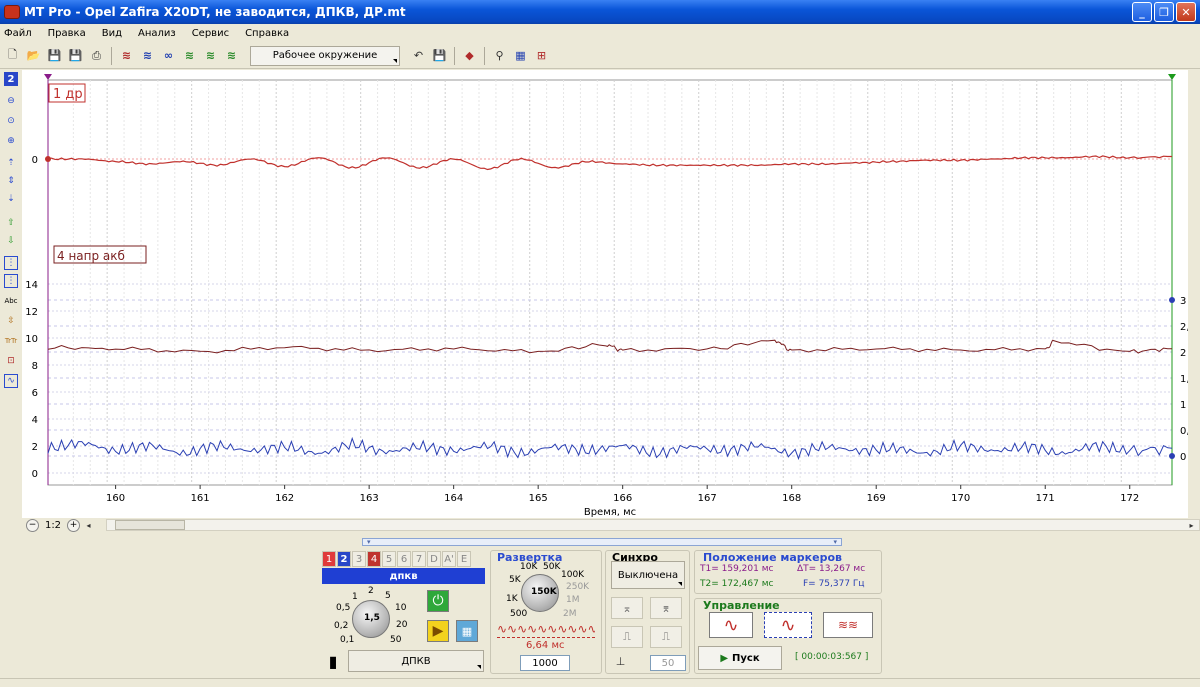  Describe the element at coordinates (1186, 12) in the screenshot. I see `close-button: ✕` at that location.